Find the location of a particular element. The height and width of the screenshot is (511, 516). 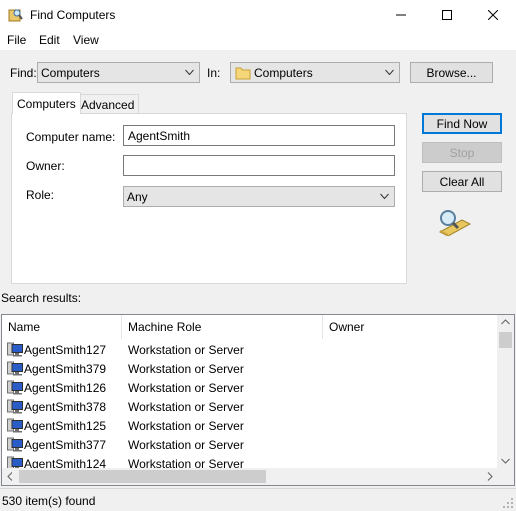

in-location-select: Computers is located at coordinates (315, 72).